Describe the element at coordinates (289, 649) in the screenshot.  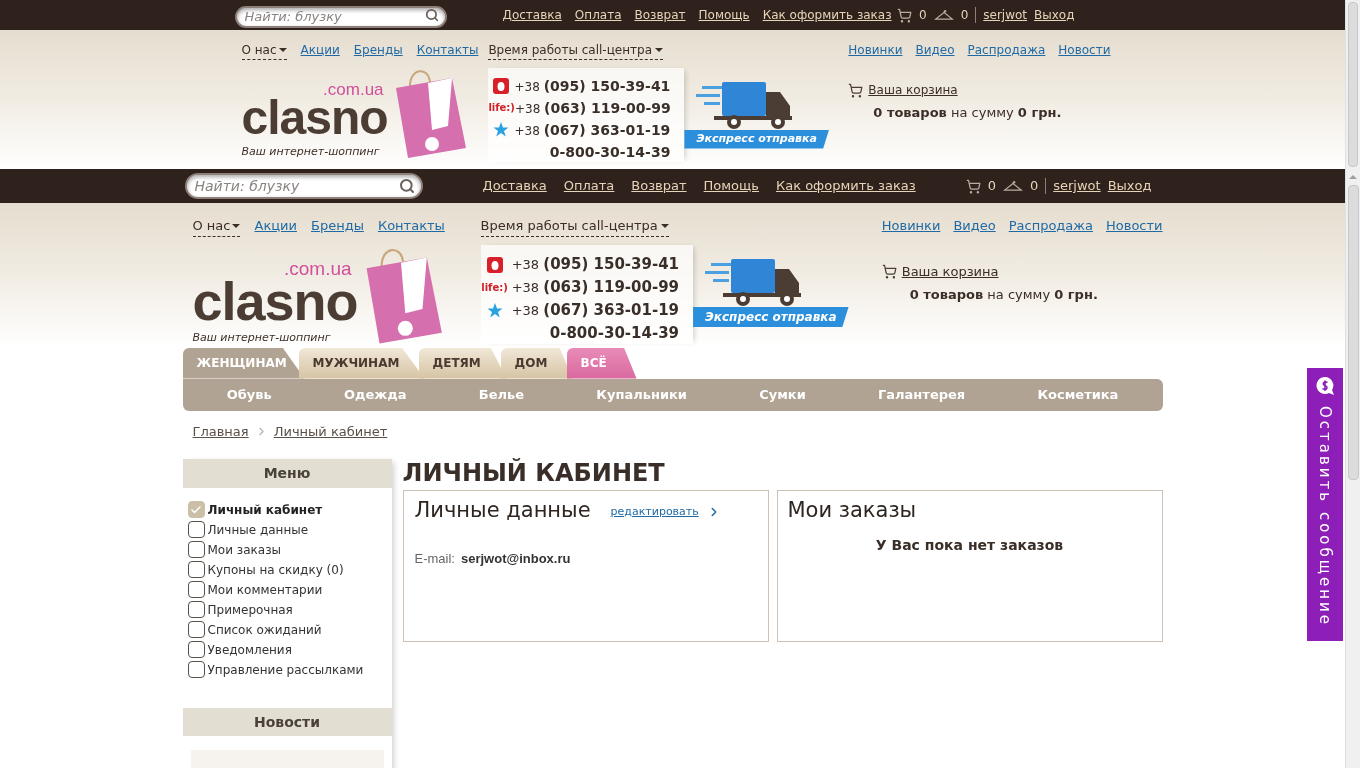
I see `menu-item: Уведомления` at that location.